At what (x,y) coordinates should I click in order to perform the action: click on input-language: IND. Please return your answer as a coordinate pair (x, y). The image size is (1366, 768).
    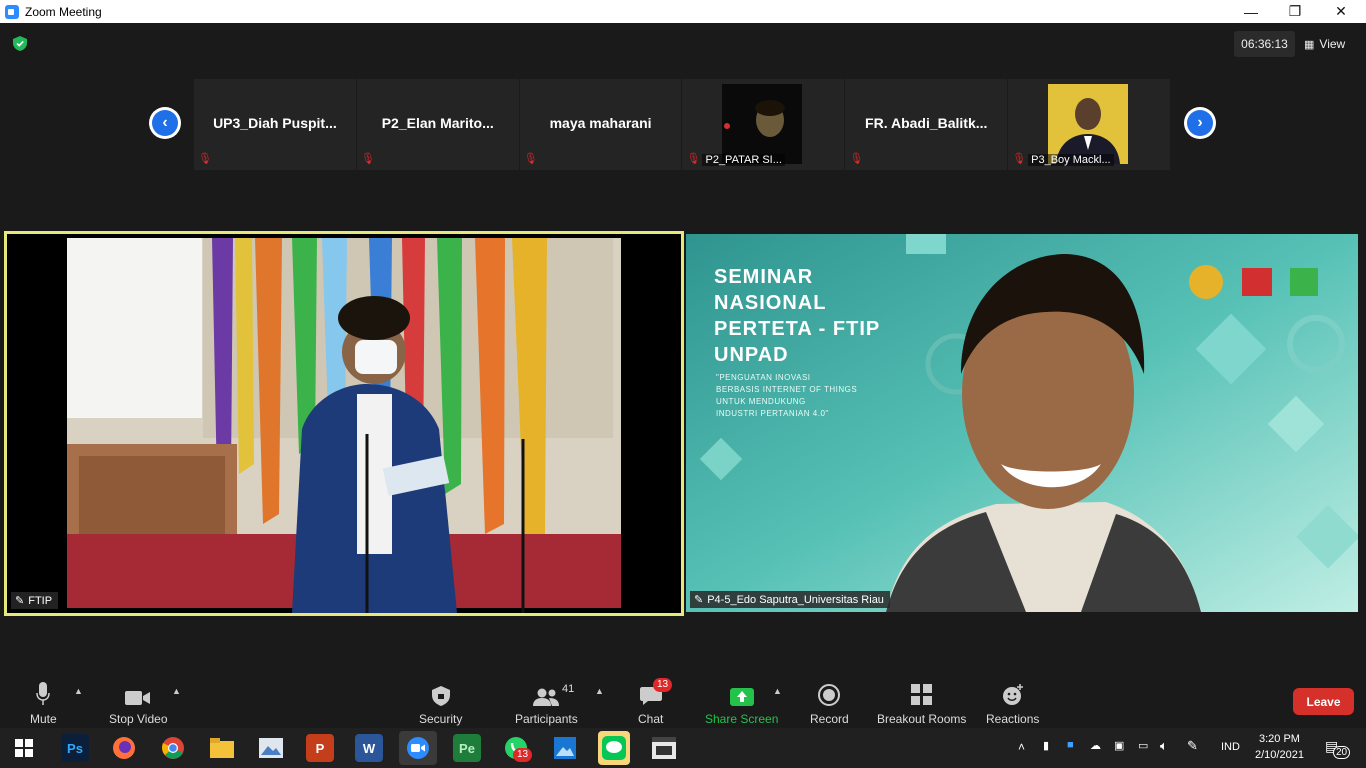
    Looking at the image, I should click on (1230, 747).